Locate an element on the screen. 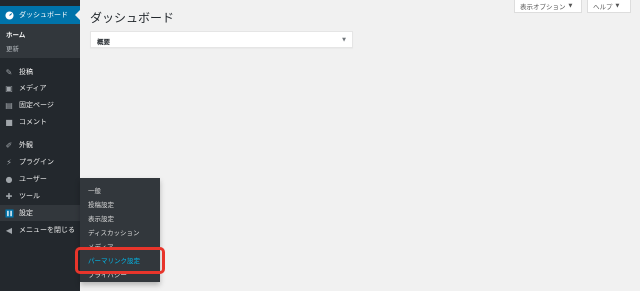 This screenshot has width=640, height=291. wrench-icon: ✚ is located at coordinates (9, 196).